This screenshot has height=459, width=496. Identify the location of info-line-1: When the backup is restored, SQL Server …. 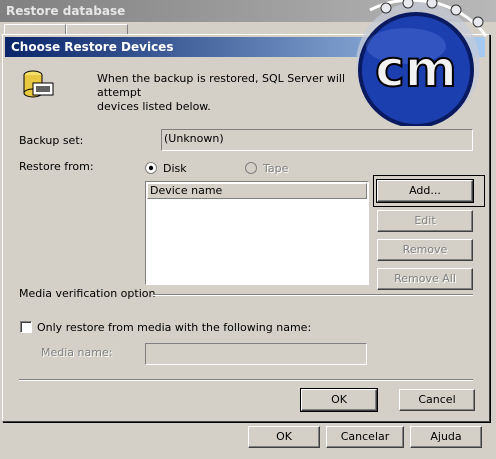
(221, 85).